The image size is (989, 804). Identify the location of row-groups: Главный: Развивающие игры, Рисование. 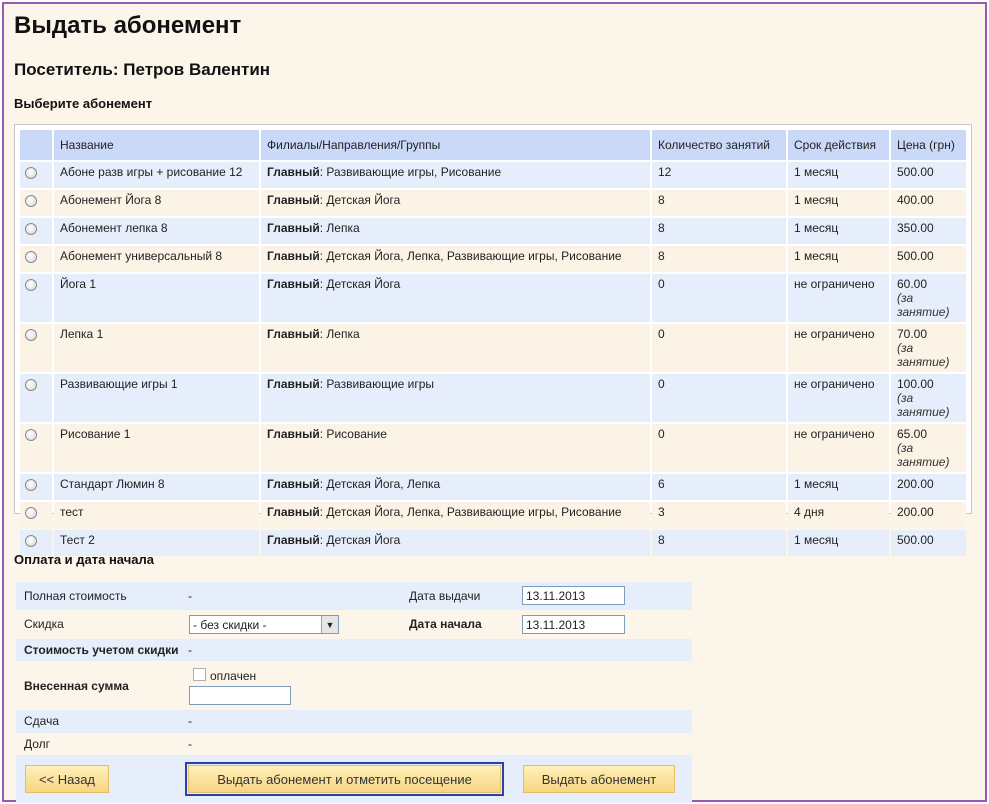
(455, 175).